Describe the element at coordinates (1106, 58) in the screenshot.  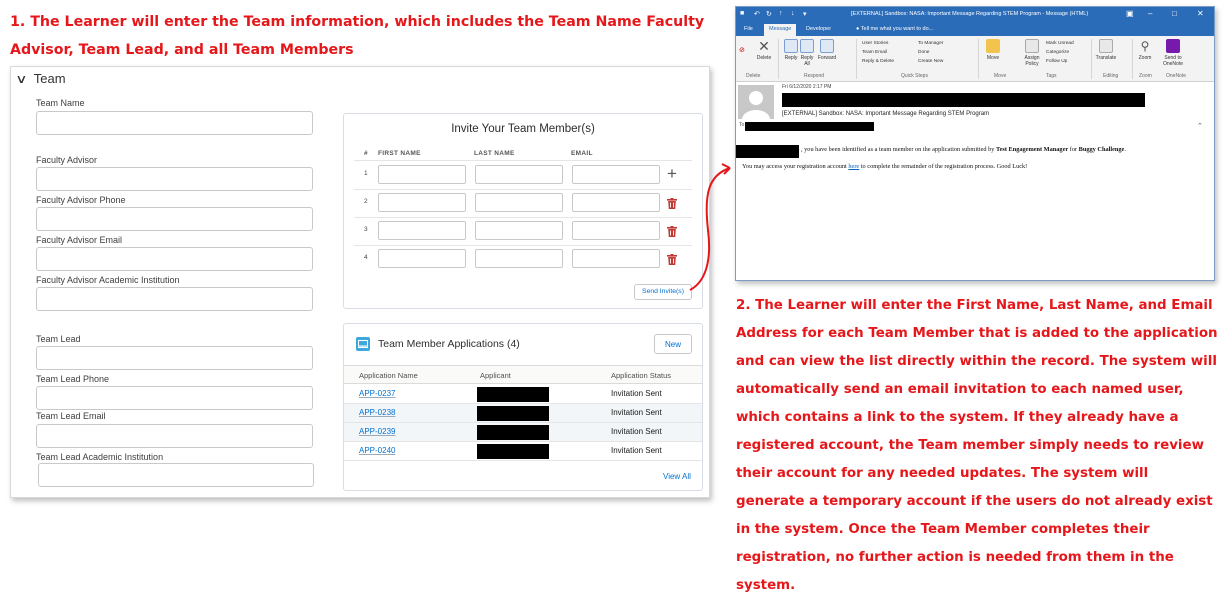
I see `translate-label: Translate` at that location.